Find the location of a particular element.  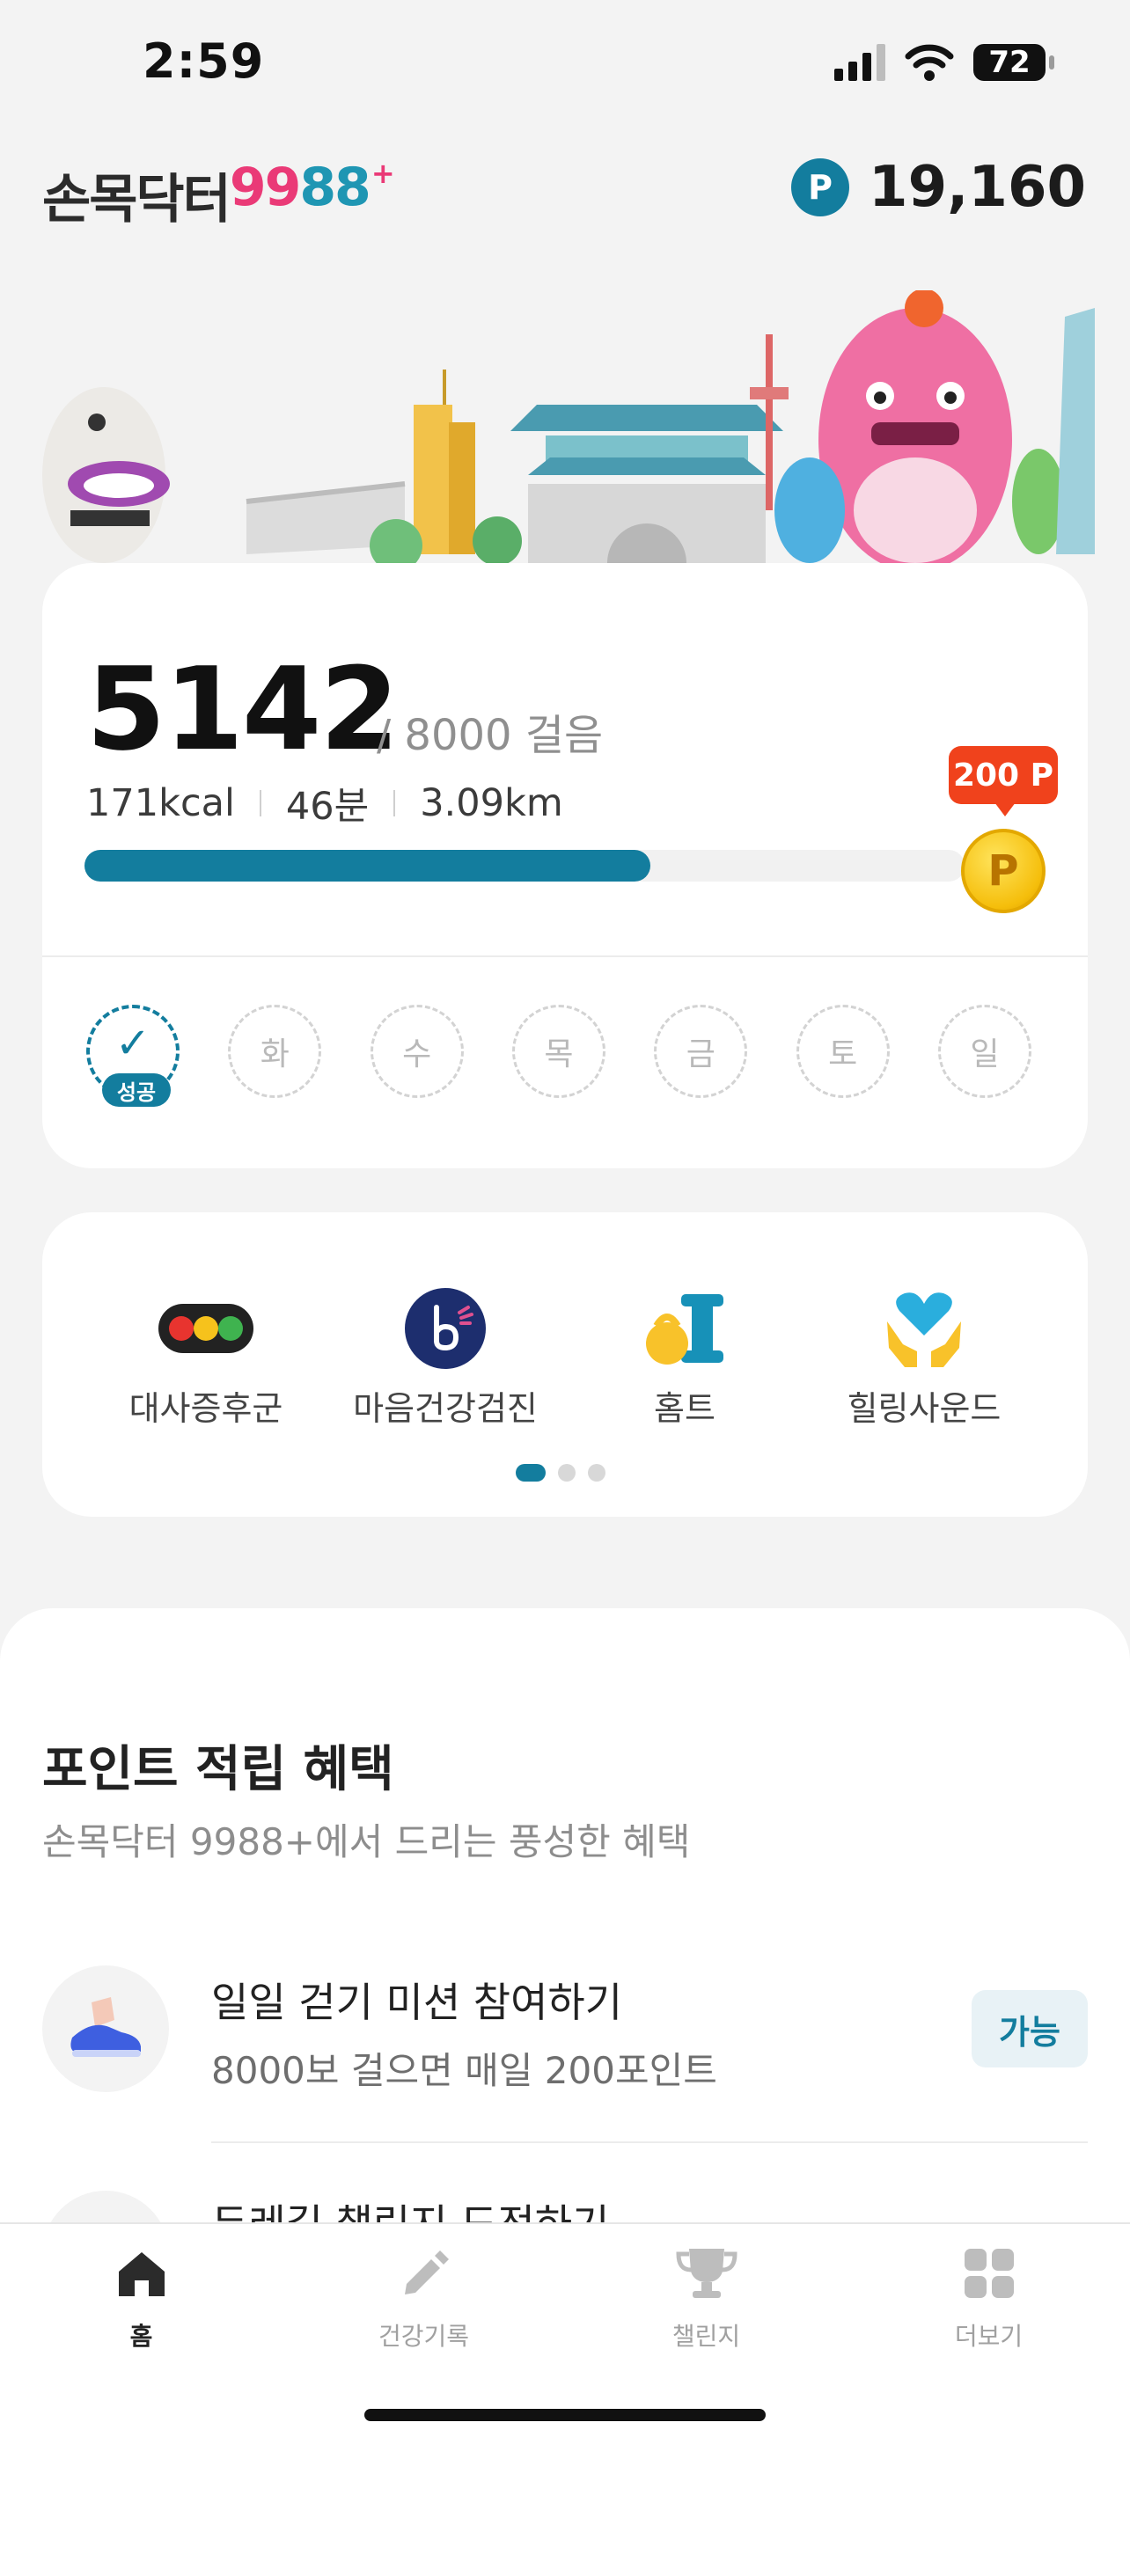

mind-check-icon is located at coordinates (445, 1328).